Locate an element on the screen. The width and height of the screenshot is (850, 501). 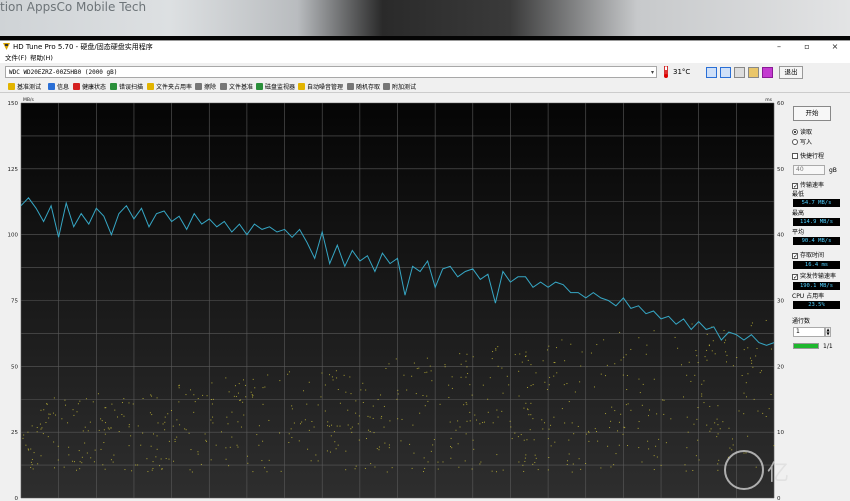
access-time-checkbox: ✓ 存取时间 is located at coordinates (808, 255).